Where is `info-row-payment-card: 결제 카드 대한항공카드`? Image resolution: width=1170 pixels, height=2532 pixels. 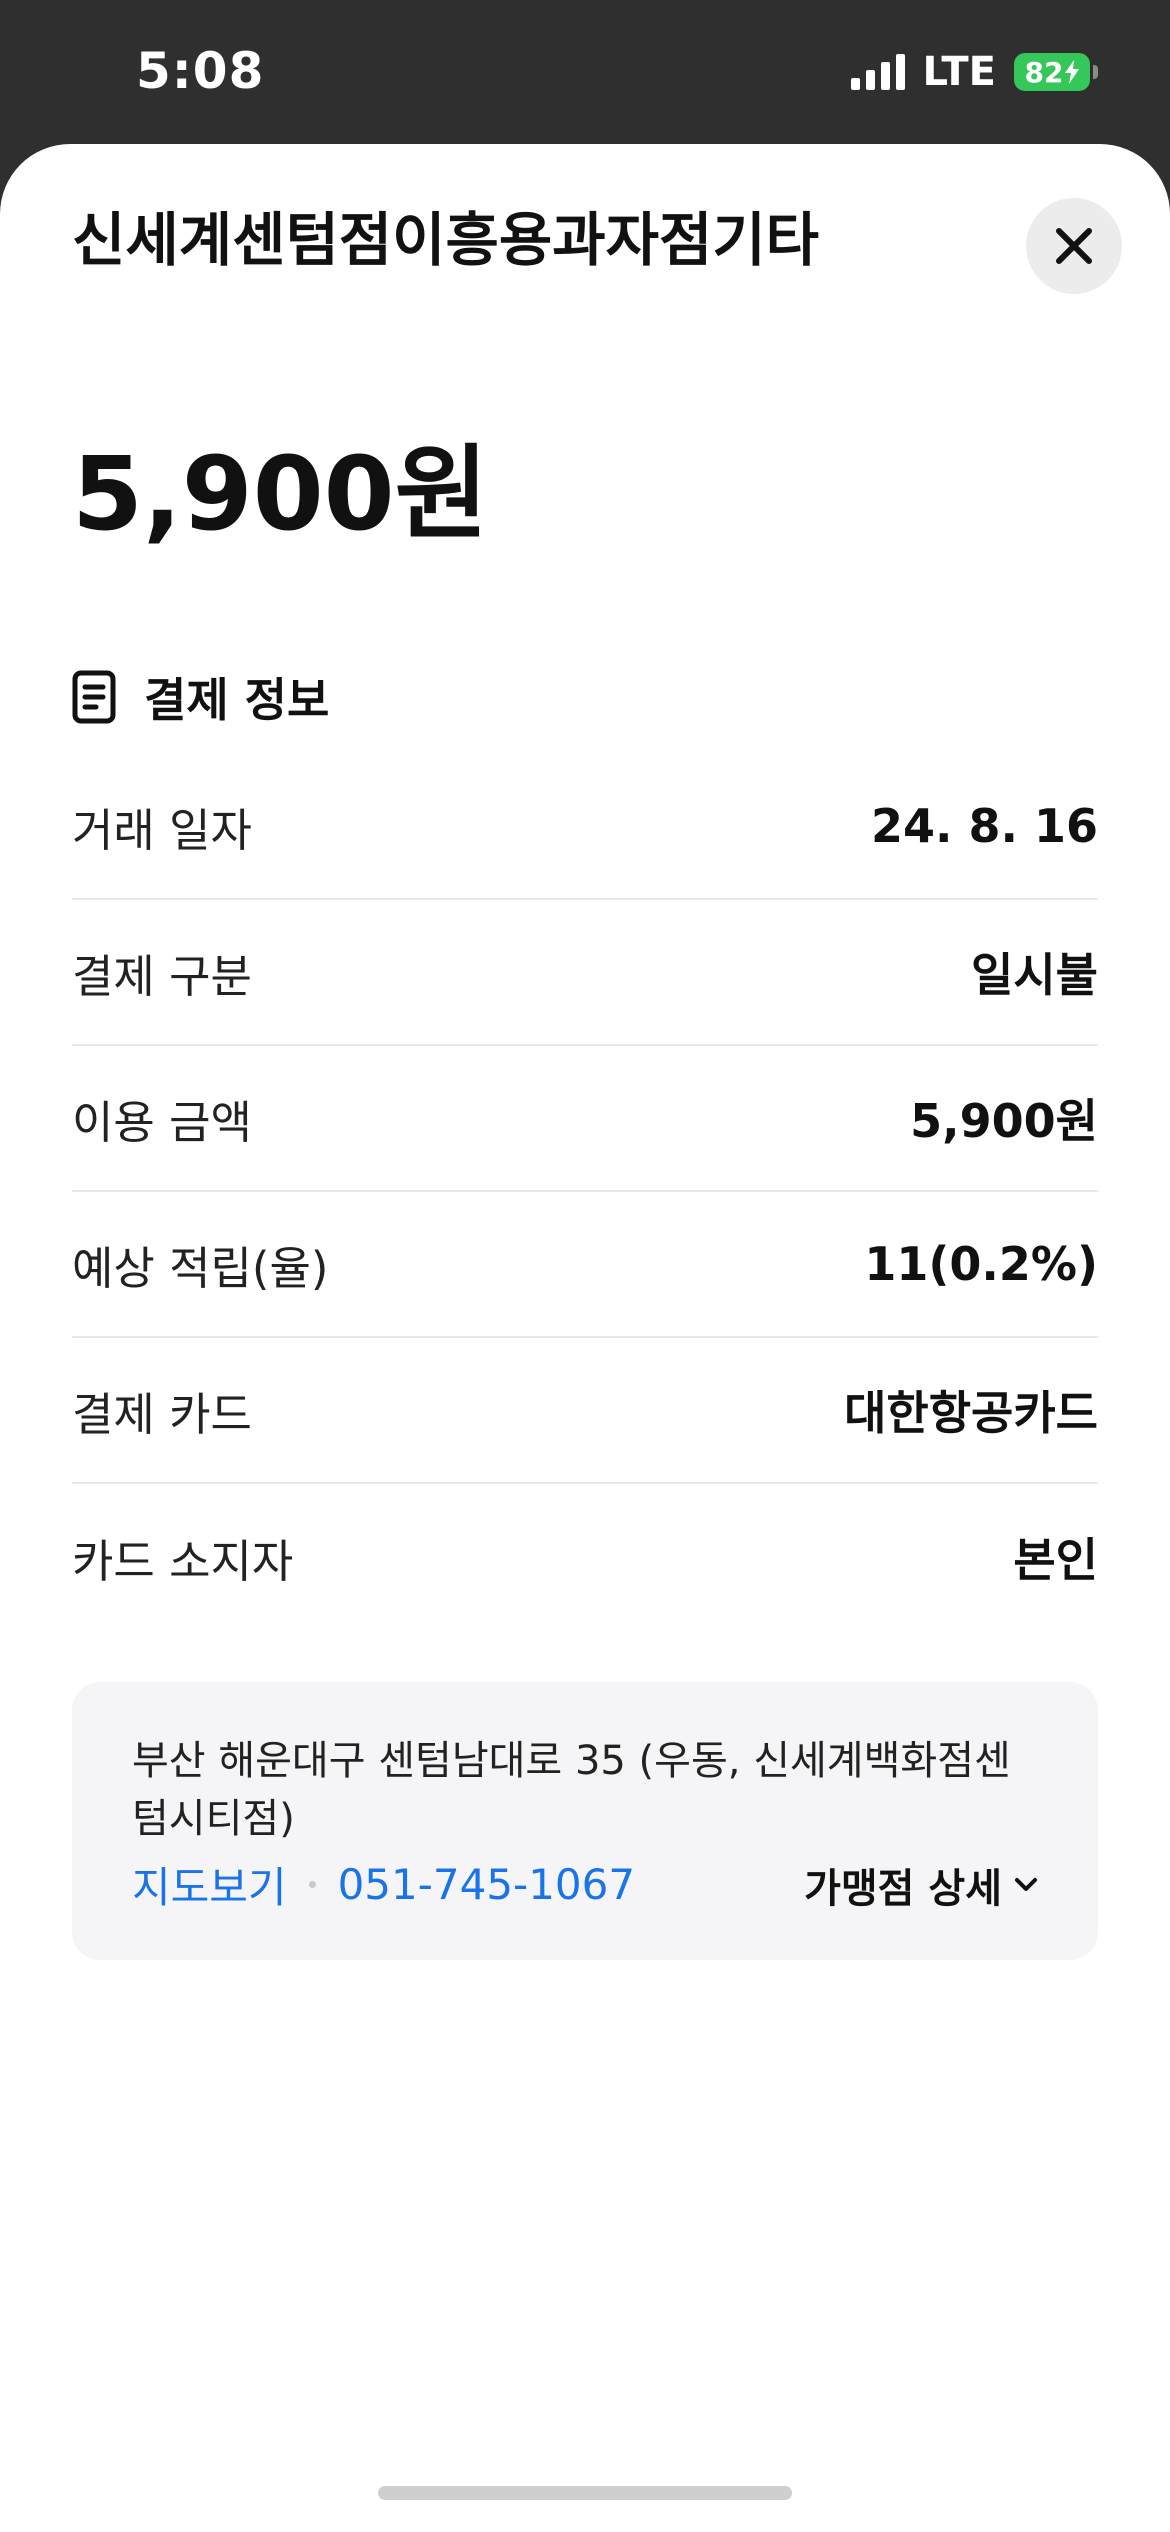
info-row-payment-card: 결제 카드 대한항공카드 is located at coordinates (585, 1411).